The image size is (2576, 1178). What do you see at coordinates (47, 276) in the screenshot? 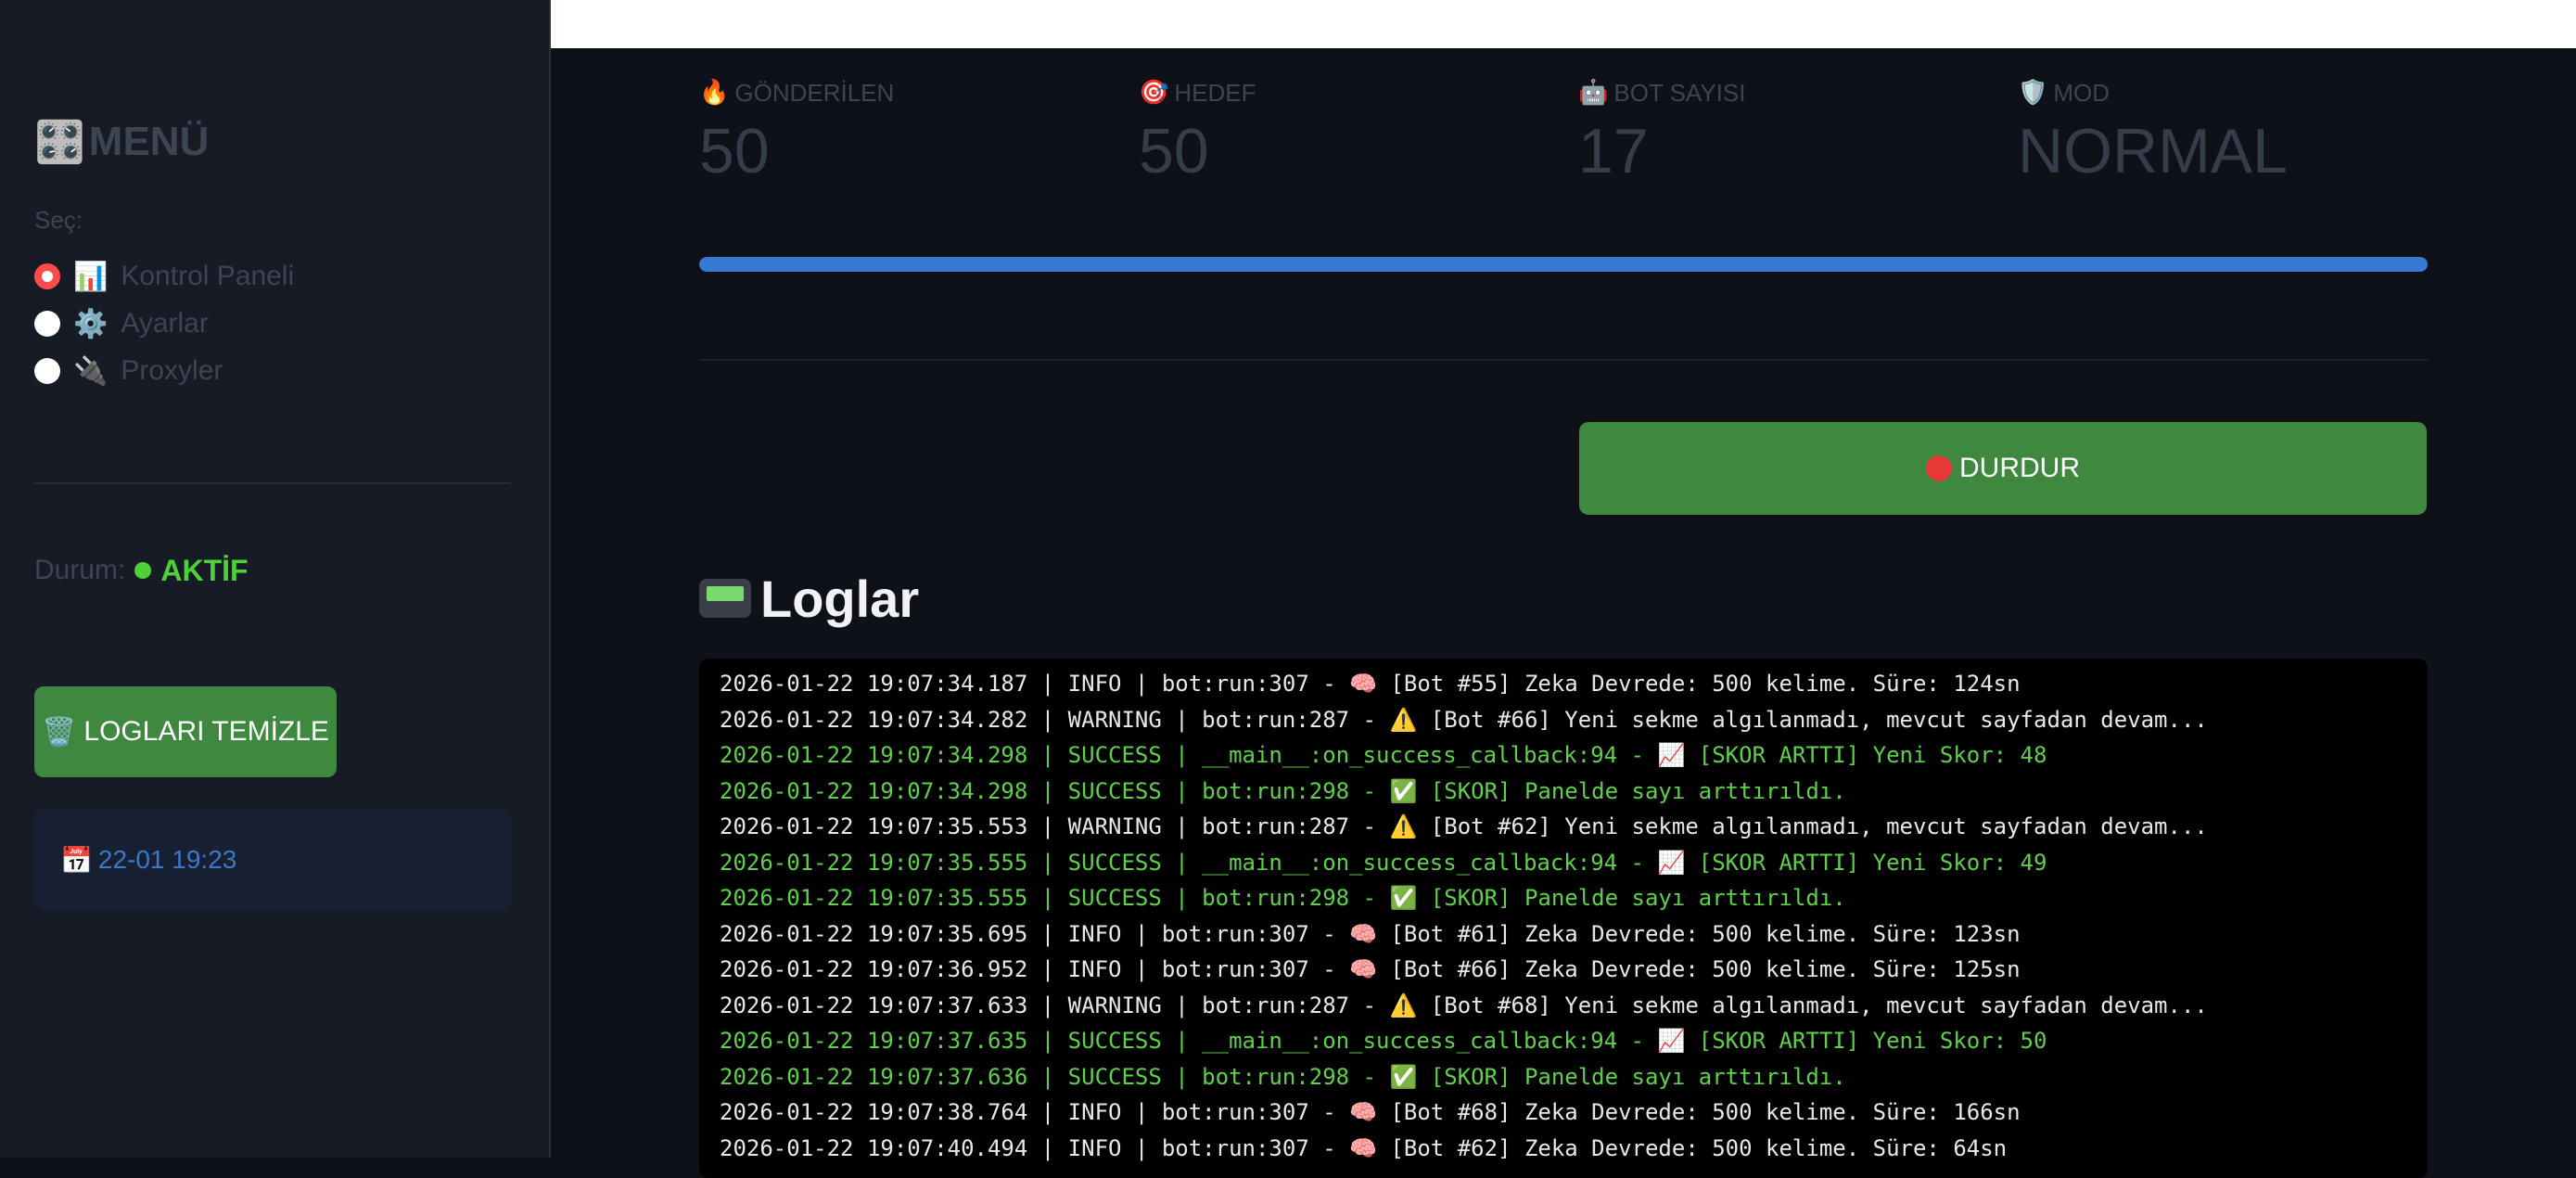
I see `radio-selected-icon` at bounding box center [47, 276].